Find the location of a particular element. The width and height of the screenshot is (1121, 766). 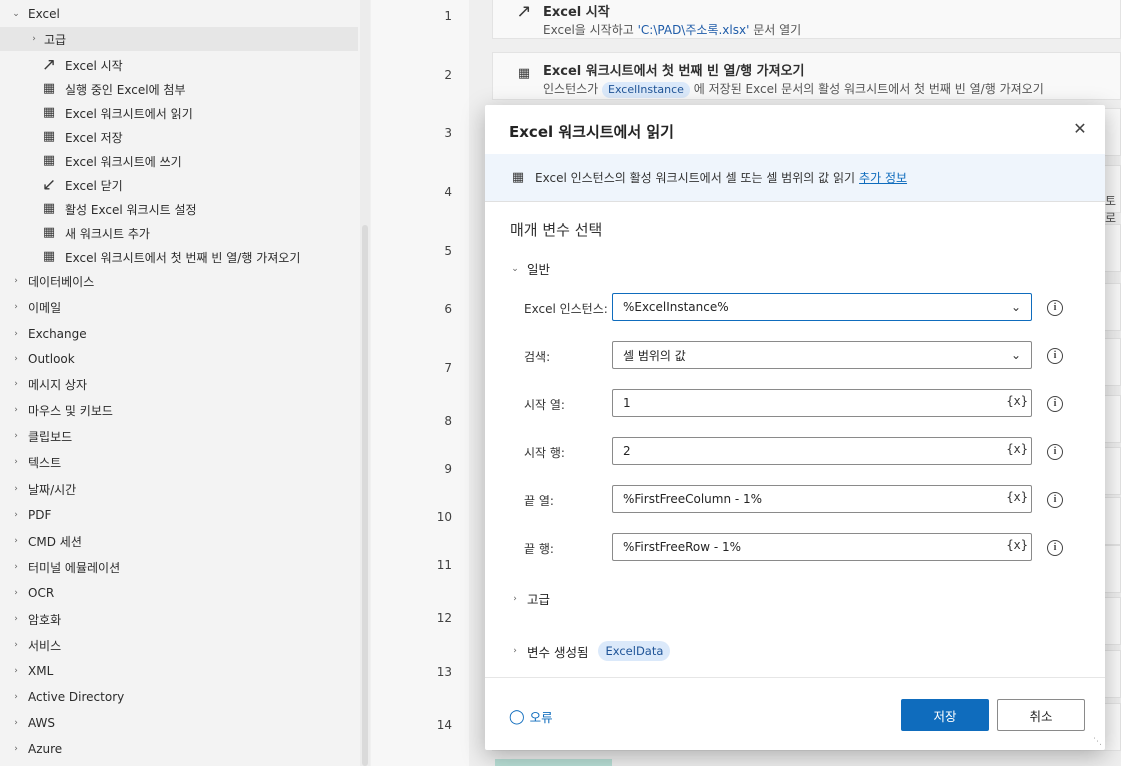

line-number: 9 is located at coordinates (448, 469).